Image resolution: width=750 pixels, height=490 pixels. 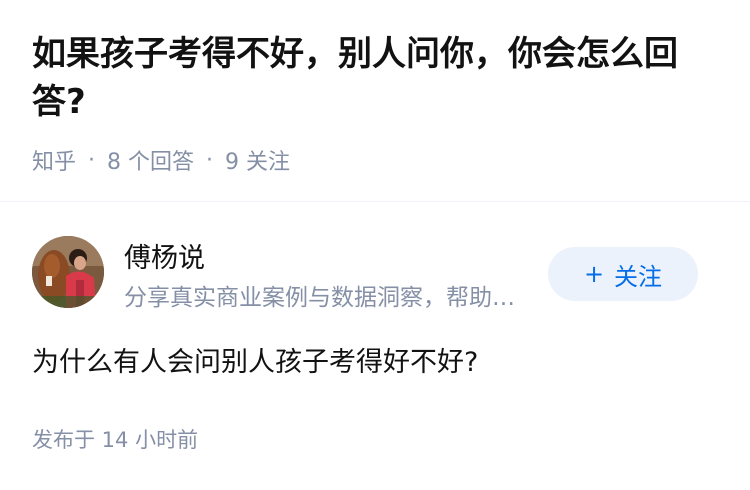 I want to click on follower-count: 9 关注, so click(x=257, y=160).